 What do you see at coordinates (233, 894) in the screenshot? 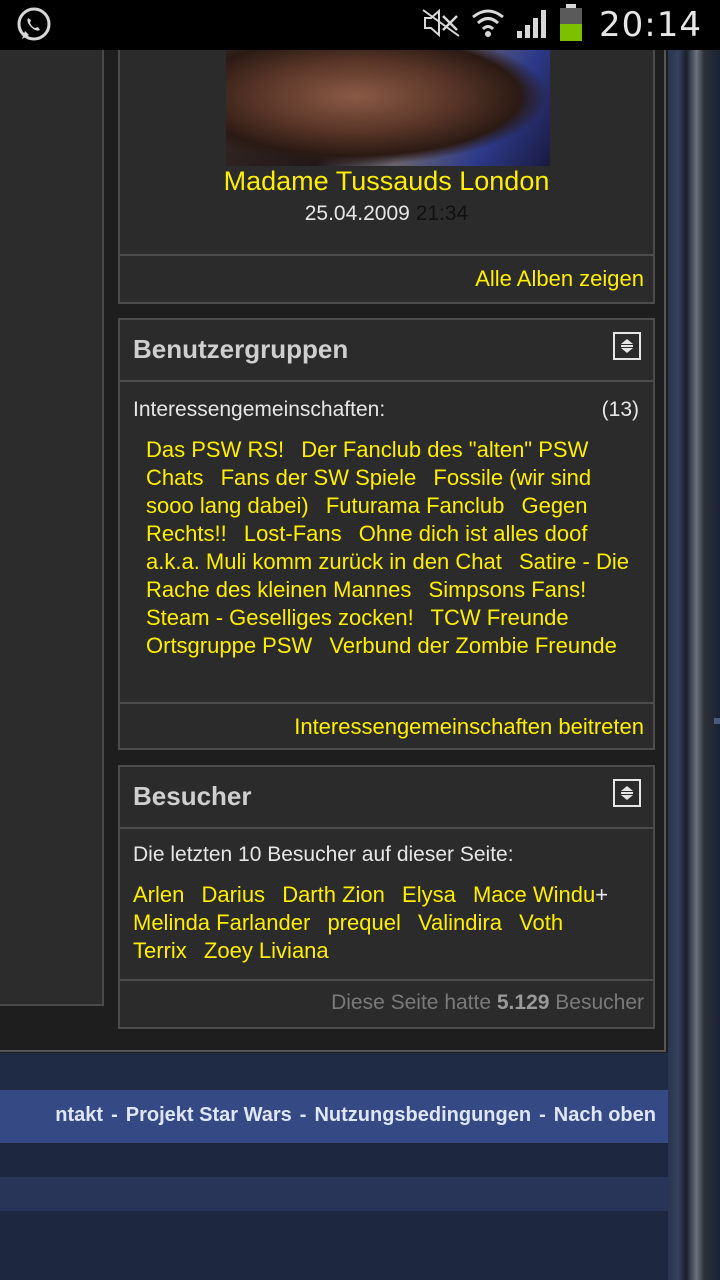
I see `visitor-link: Darius` at bounding box center [233, 894].